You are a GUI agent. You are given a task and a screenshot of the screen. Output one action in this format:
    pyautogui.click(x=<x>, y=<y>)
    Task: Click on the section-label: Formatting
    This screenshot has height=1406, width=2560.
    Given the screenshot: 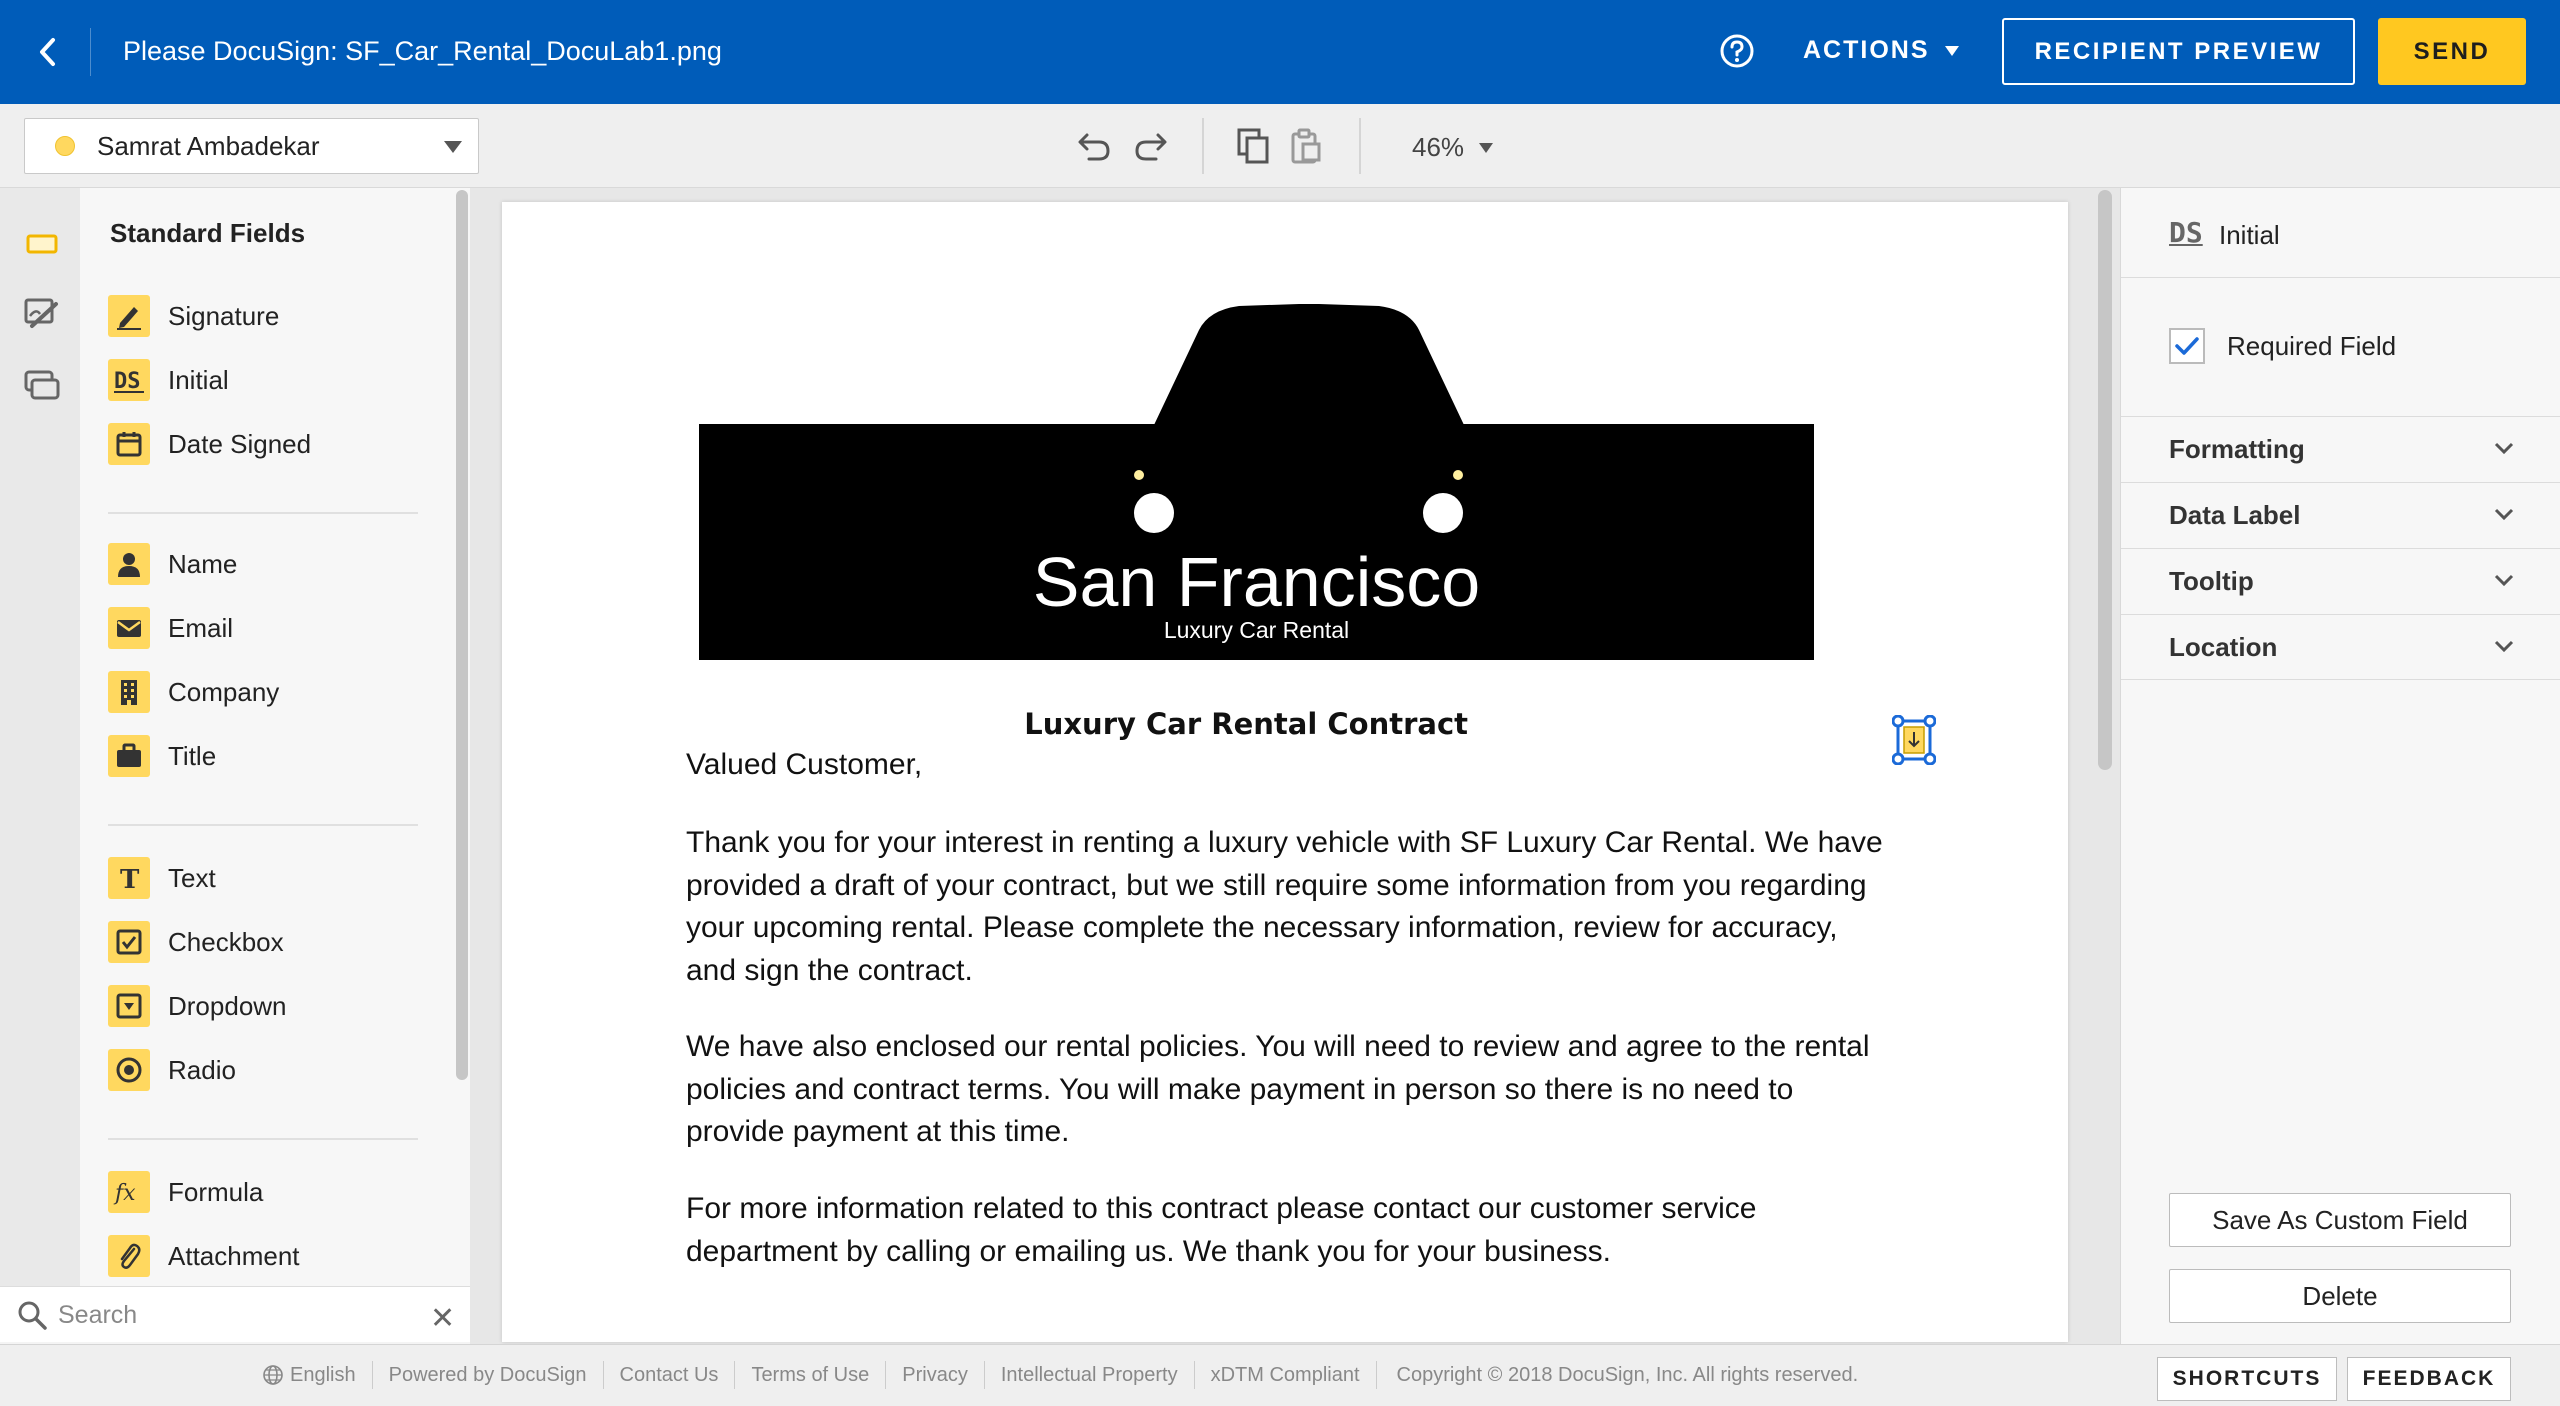 What is the action you would take?
    pyautogui.click(x=2237, y=449)
    